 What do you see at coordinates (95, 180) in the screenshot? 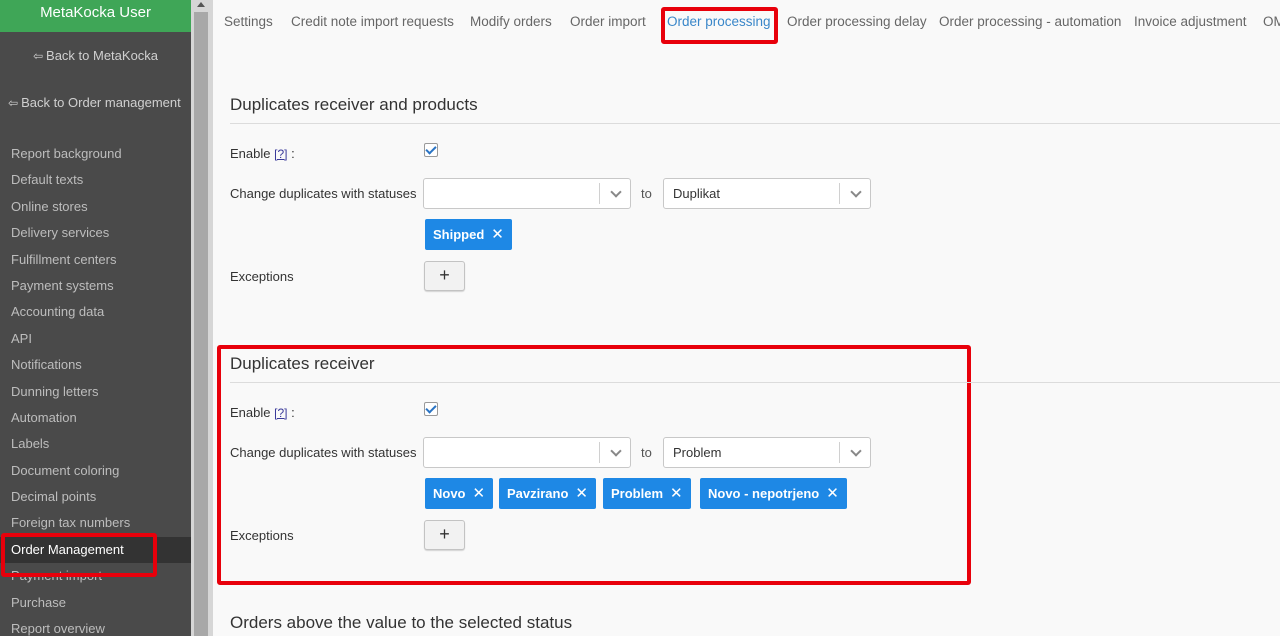
I see `sidebar-item-default-texts: Default texts` at bounding box center [95, 180].